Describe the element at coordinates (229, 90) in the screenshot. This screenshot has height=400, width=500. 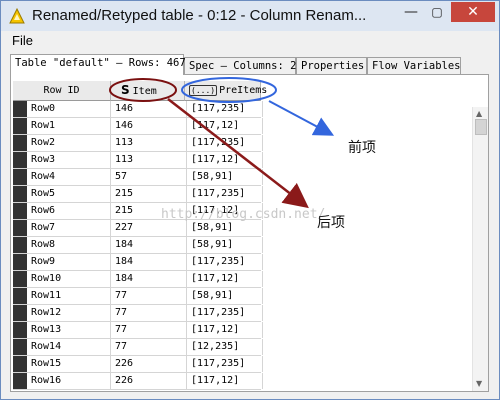
I see `preitems-highlight-ellipse` at that location.